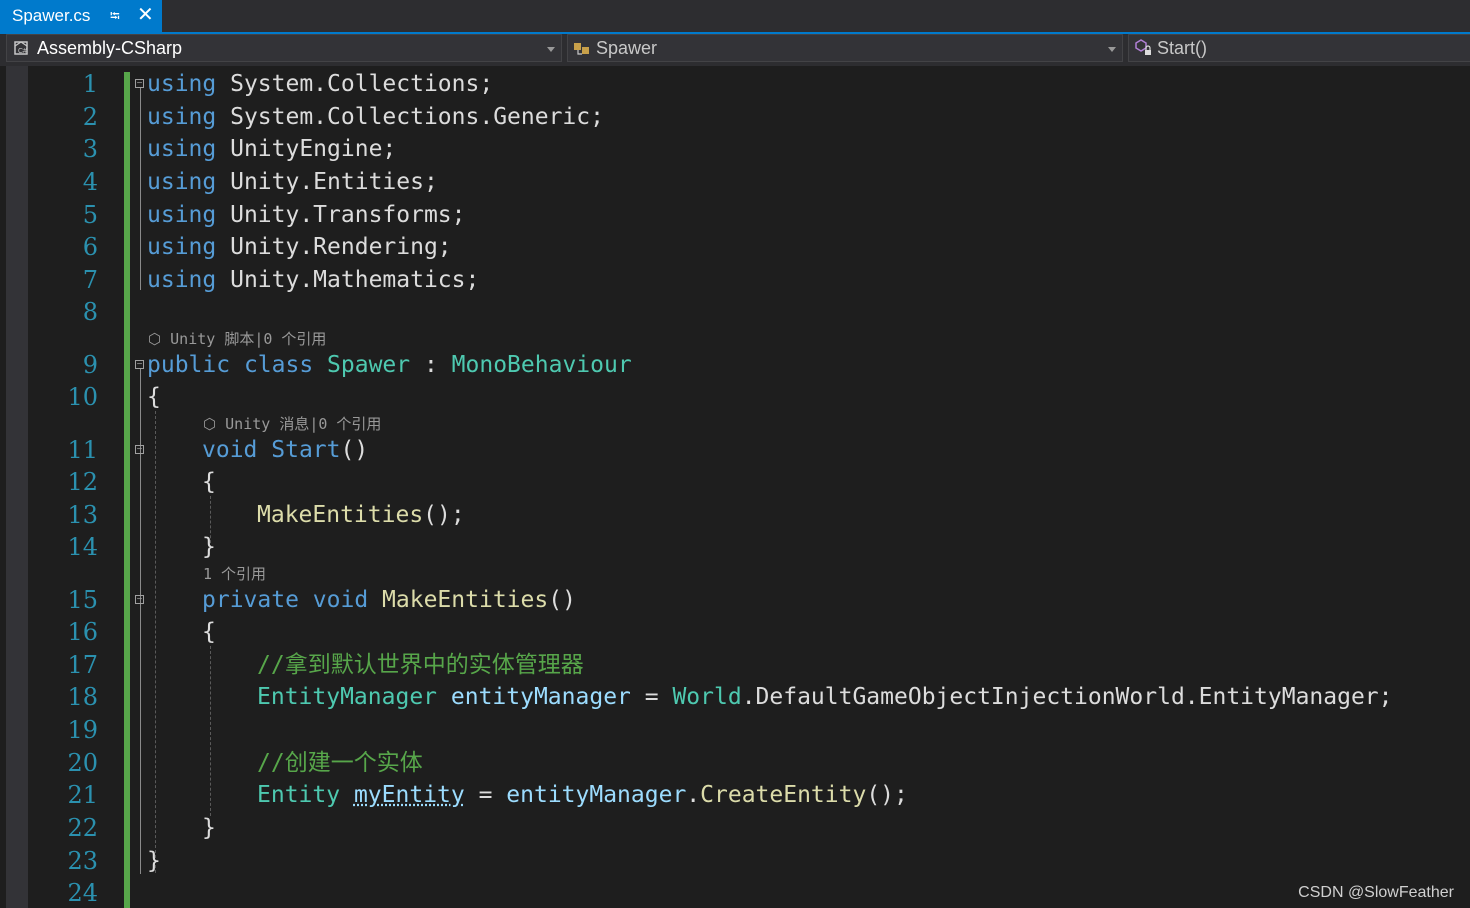 This screenshot has height=908, width=1470. I want to click on pin-icon: ⭾, so click(115, 18).